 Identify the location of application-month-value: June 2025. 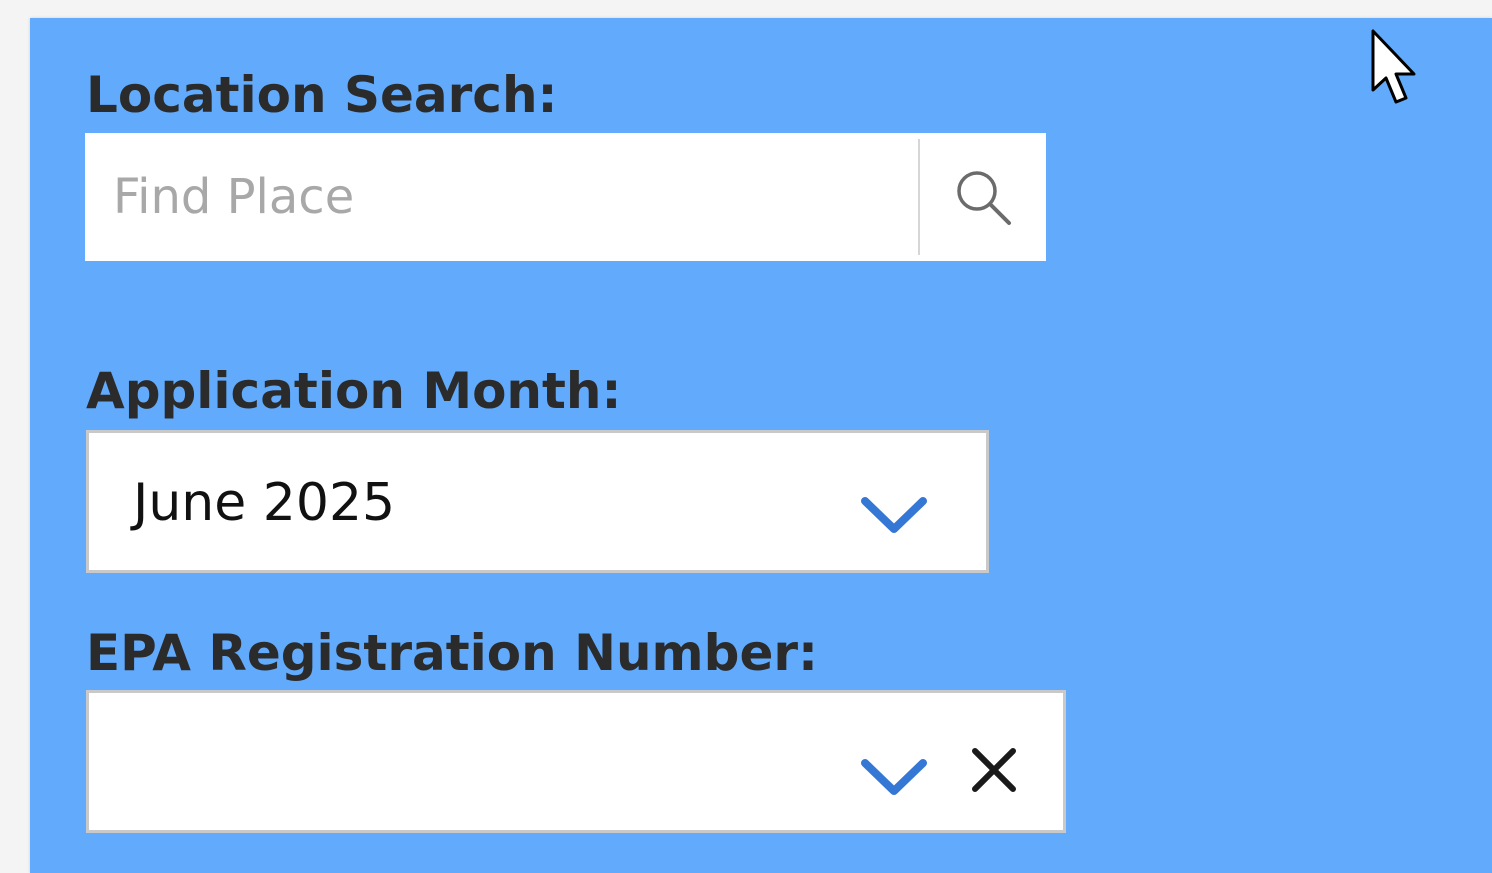
(264, 503).